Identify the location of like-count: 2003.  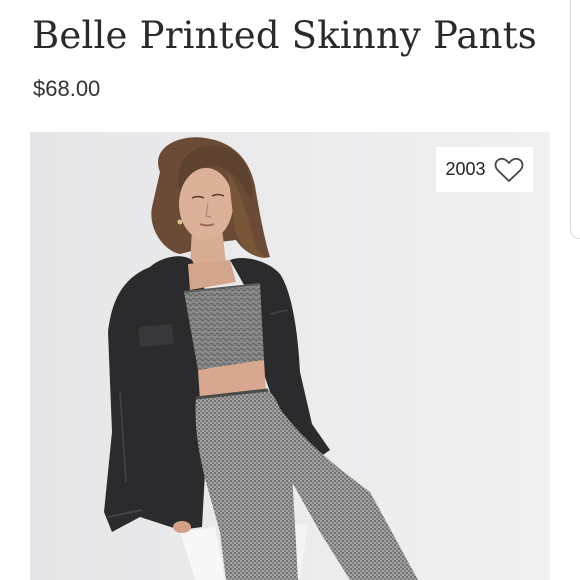
(465, 169).